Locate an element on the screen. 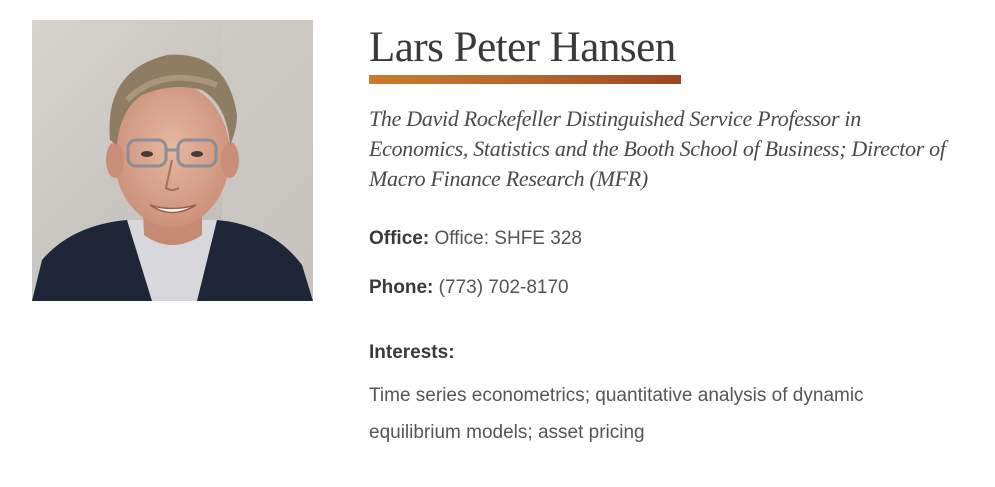 This screenshot has width=995, height=487. profile-name: Lars Peter Hansen is located at coordinates (522, 47).